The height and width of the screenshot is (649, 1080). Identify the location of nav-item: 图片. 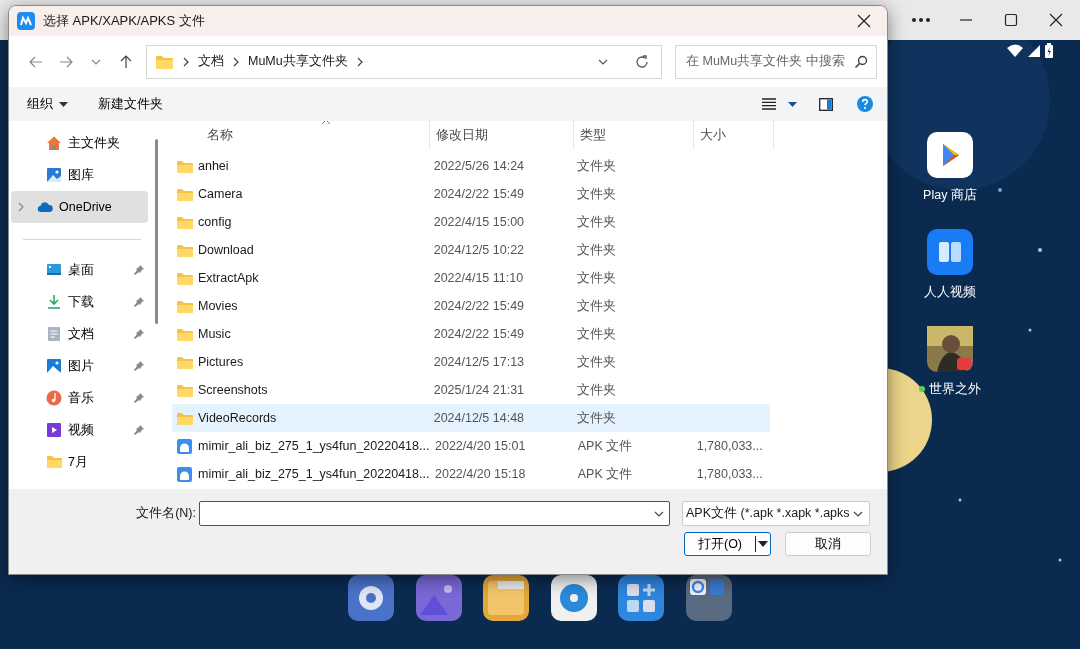
(79, 366).